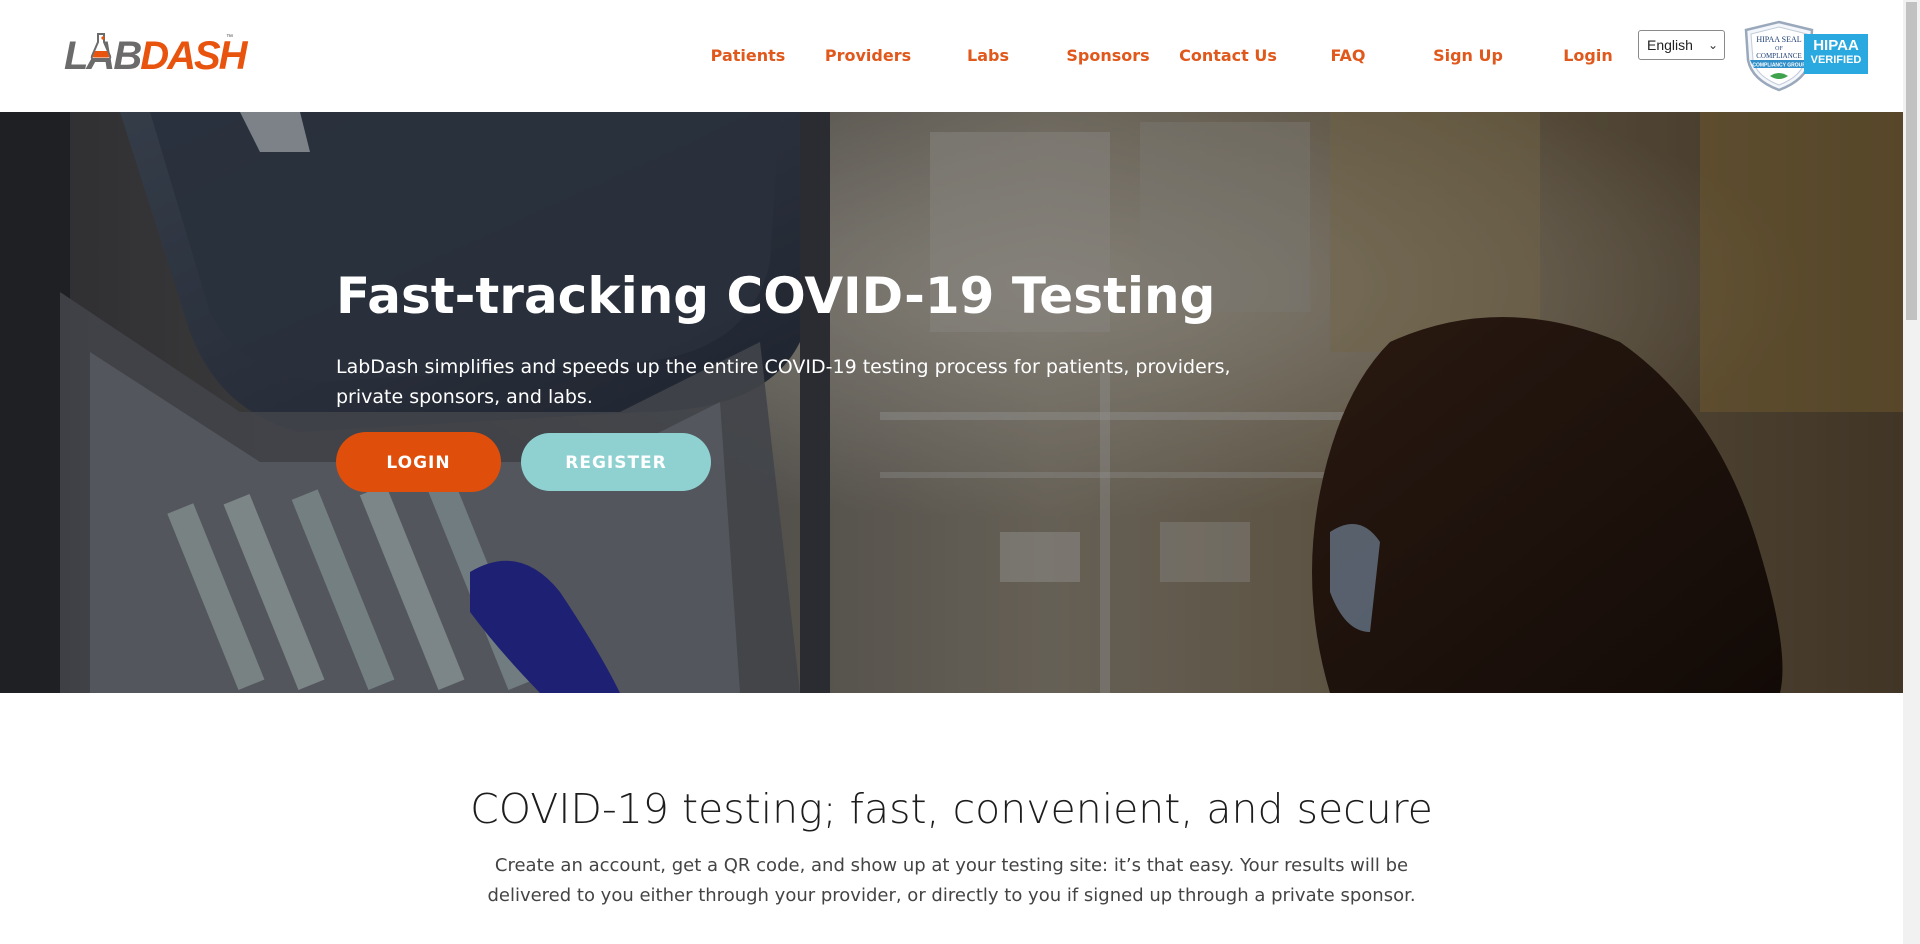 This screenshot has height=944, width=1920. I want to click on nav-patients: Patients, so click(748, 56).